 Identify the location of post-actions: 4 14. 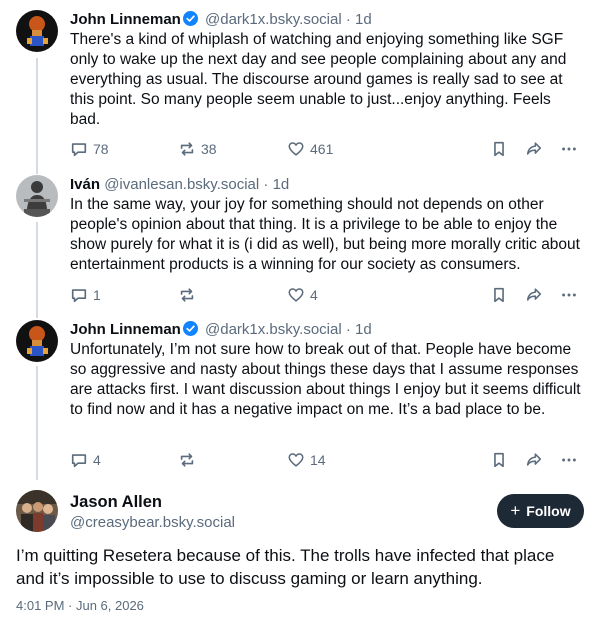
(327, 461).